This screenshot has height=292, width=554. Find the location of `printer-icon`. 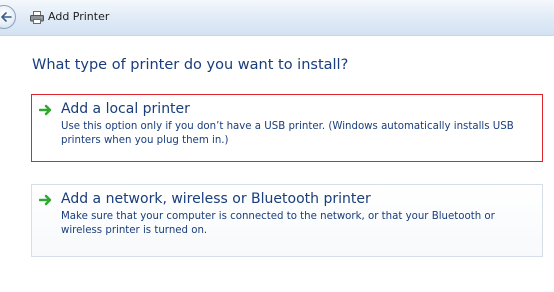

printer-icon is located at coordinates (37, 17).